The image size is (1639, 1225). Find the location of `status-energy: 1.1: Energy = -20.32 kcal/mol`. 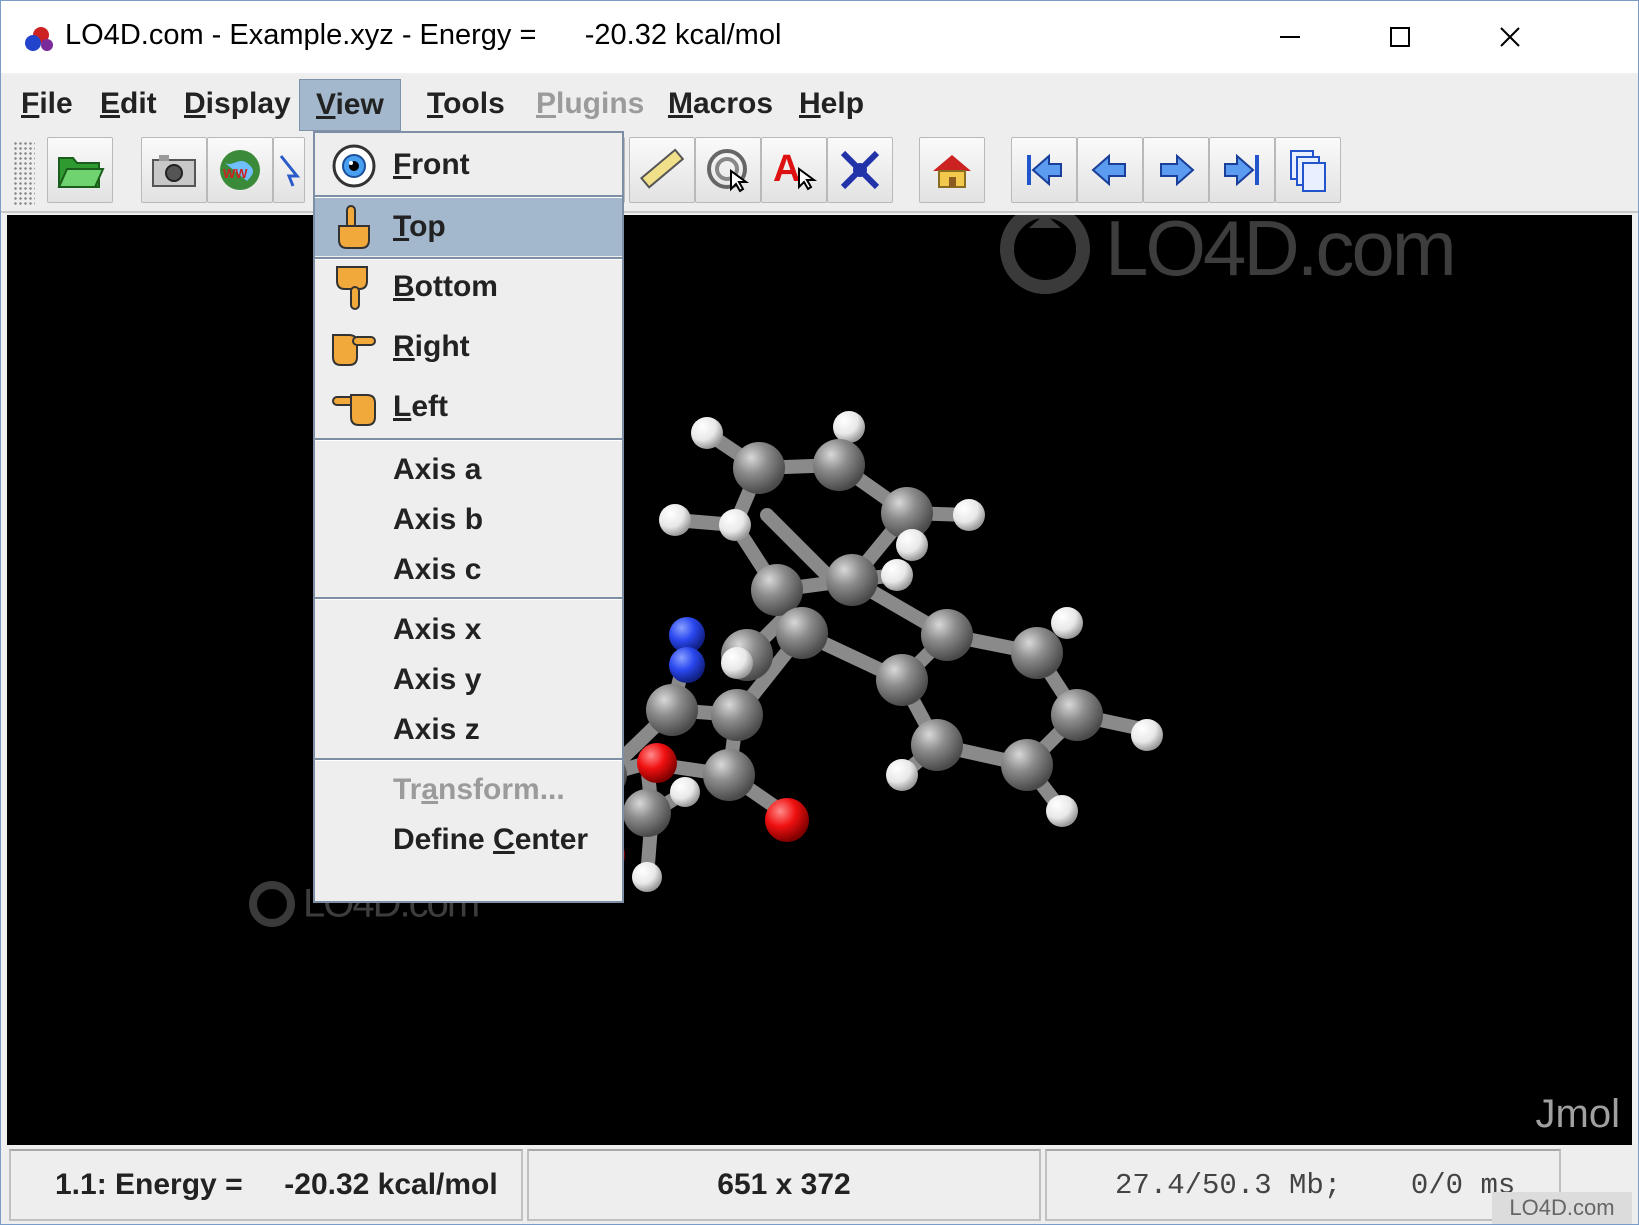

status-energy: 1.1: Energy = -20.32 kcal/mol is located at coordinates (266, 1185).